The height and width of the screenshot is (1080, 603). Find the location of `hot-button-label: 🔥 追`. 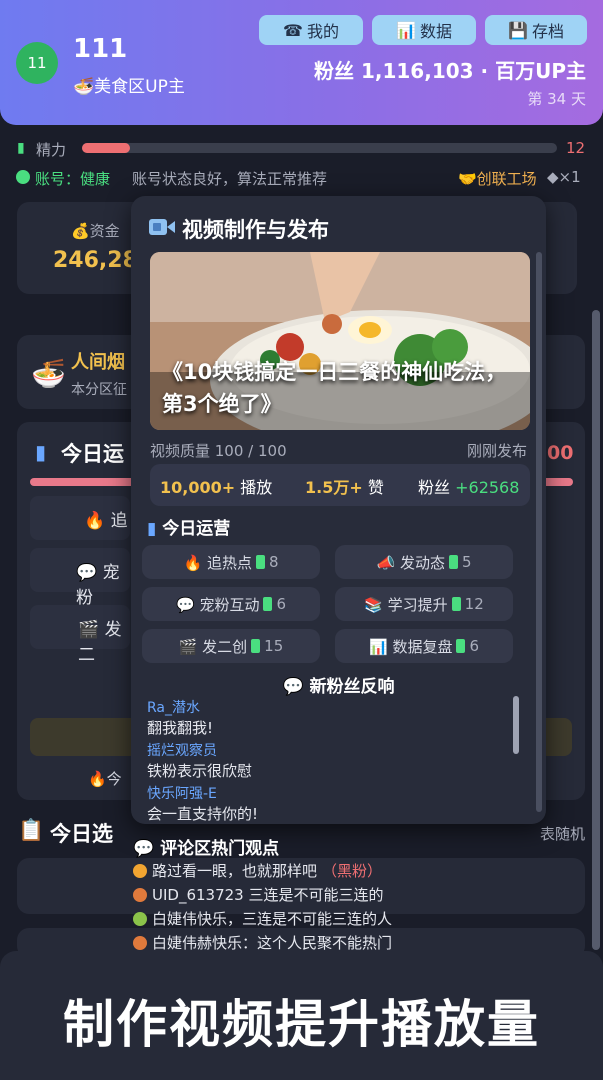

hot-button-label: 🔥 追 is located at coordinates (106, 521).